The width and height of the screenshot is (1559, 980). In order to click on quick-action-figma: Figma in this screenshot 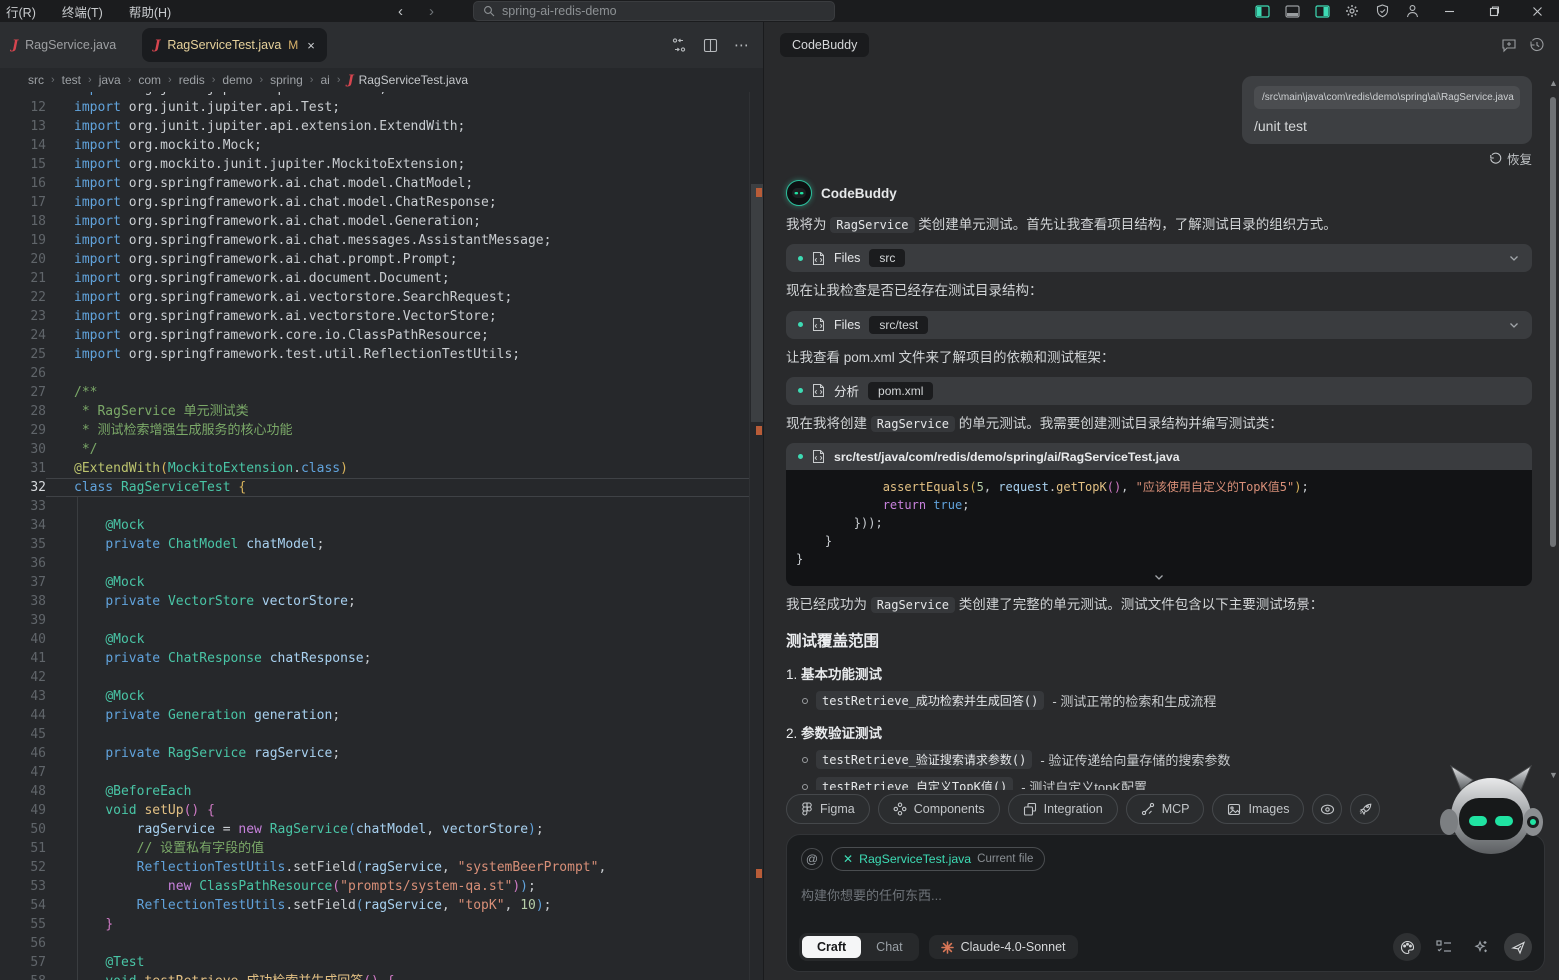, I will do `click(828, 809)`.